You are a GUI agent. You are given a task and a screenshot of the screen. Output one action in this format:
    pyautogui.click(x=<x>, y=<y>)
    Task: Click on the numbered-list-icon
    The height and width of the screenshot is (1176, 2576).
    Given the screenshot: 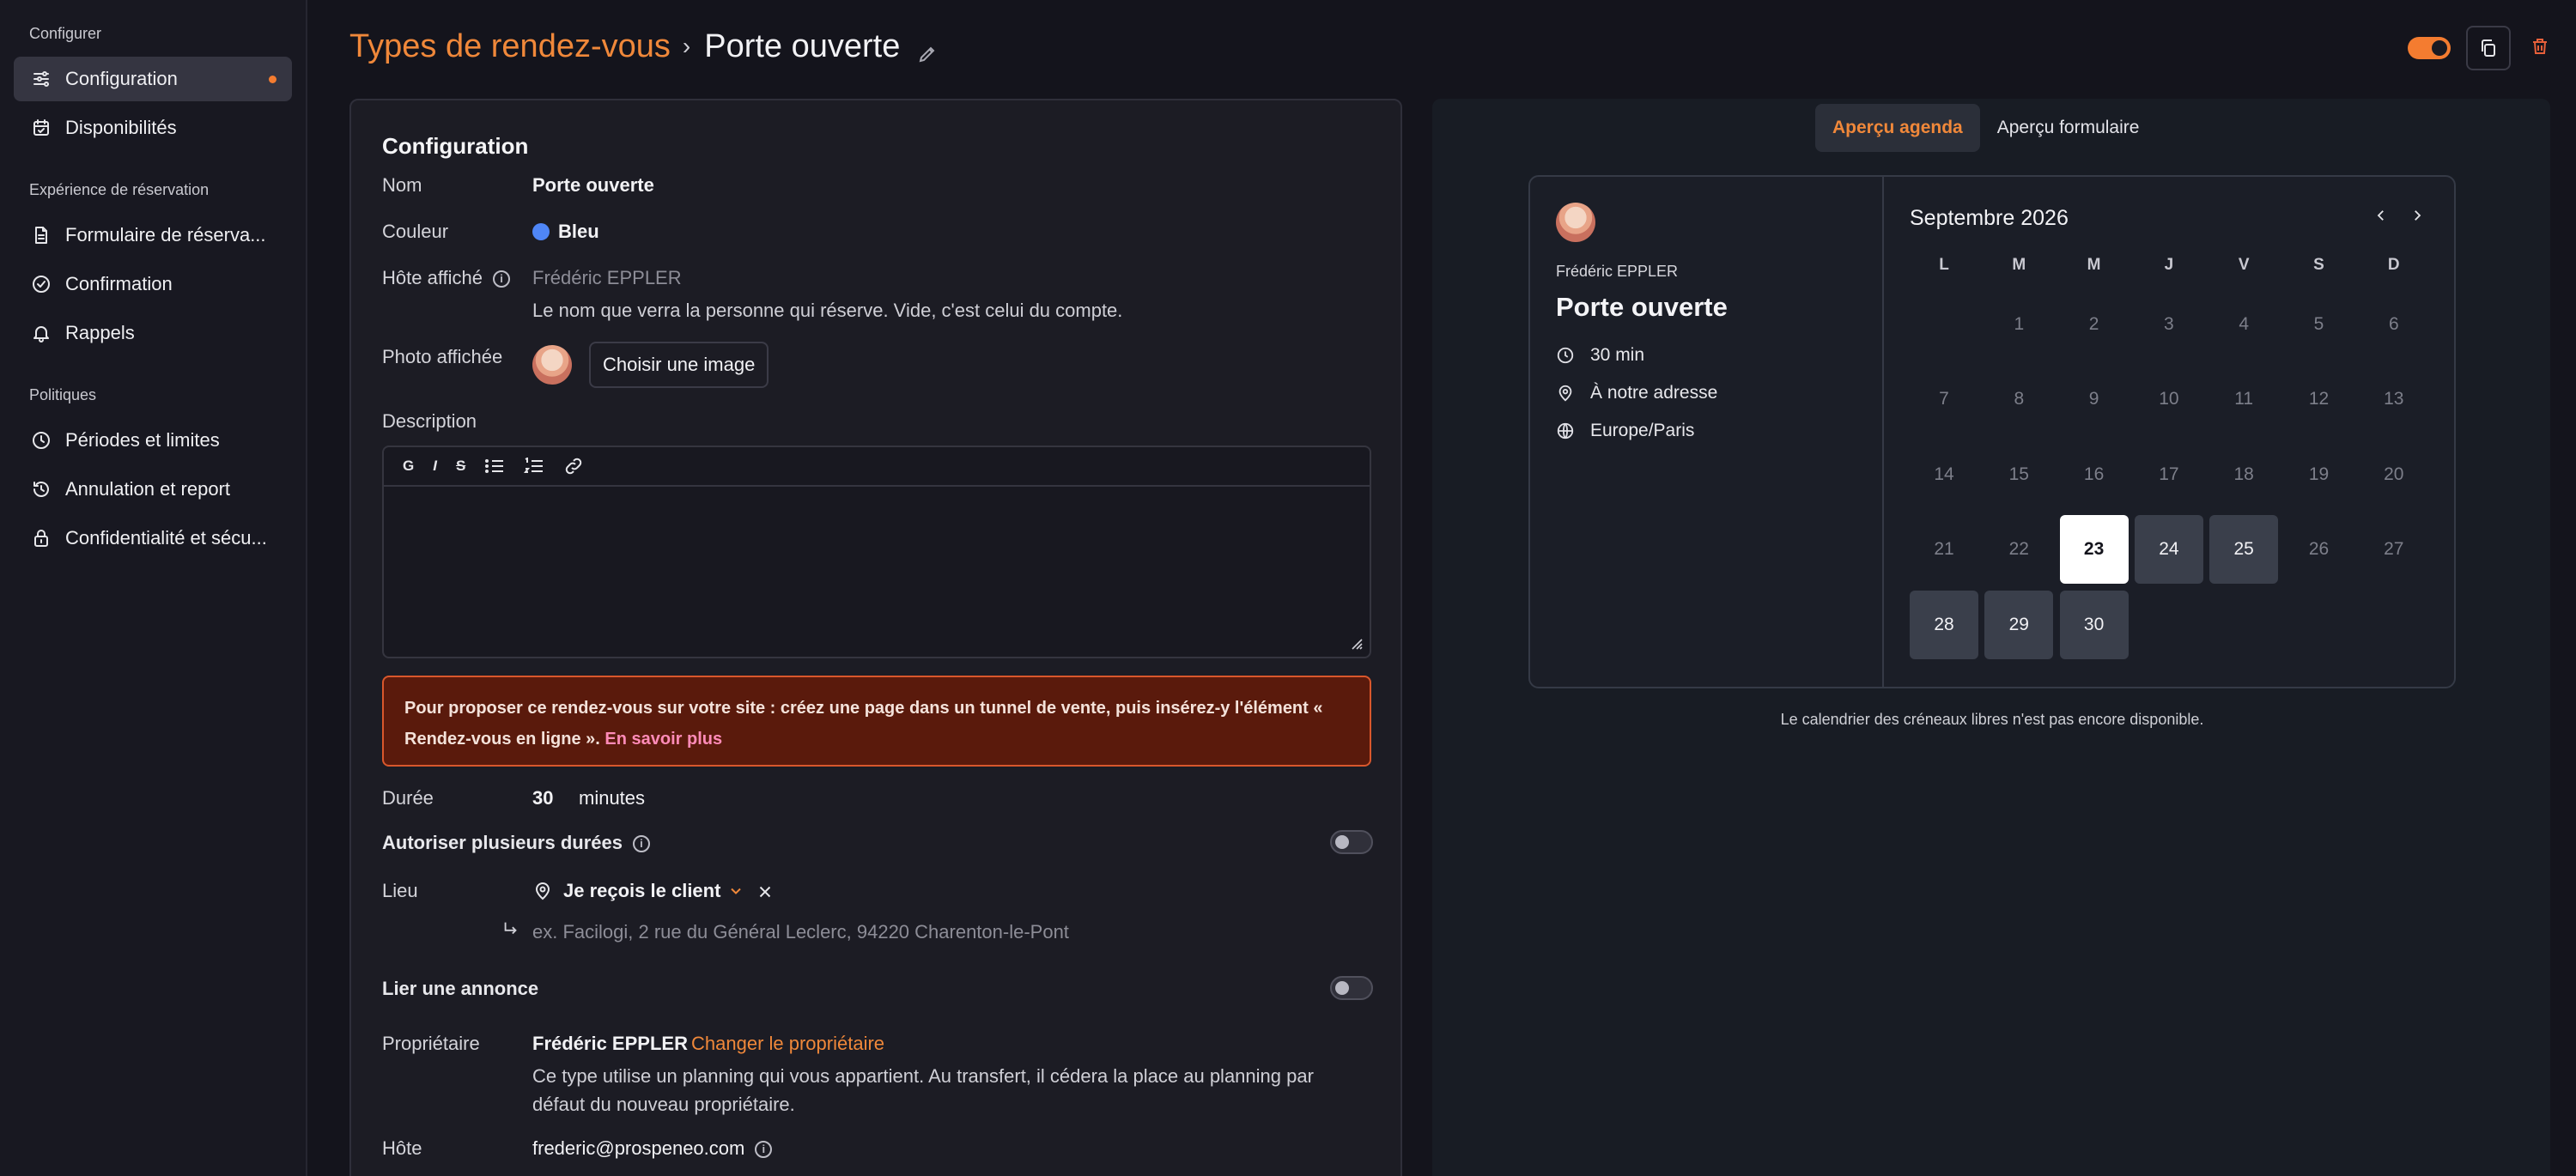 What is the action you would take?
    pyautogui.click(x=534, y=466)
    